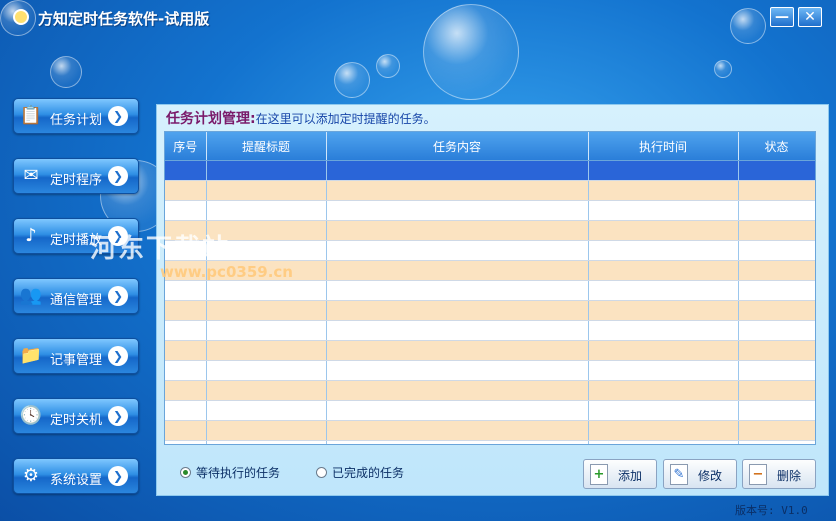  I want to click on add-button: + 添加, so click(620, 474).